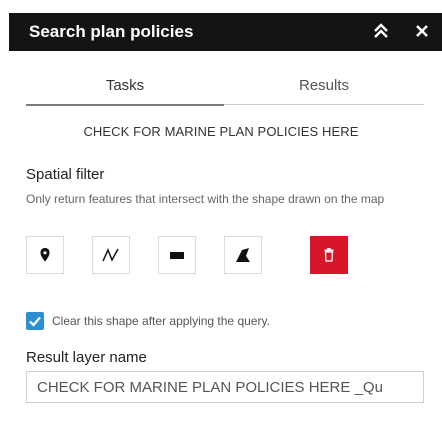 This screenshot has width=442, height=429. Describe the element at coordinates (225, 32) in the screenshot. I see `panel-header: Search plan policies` at that location.